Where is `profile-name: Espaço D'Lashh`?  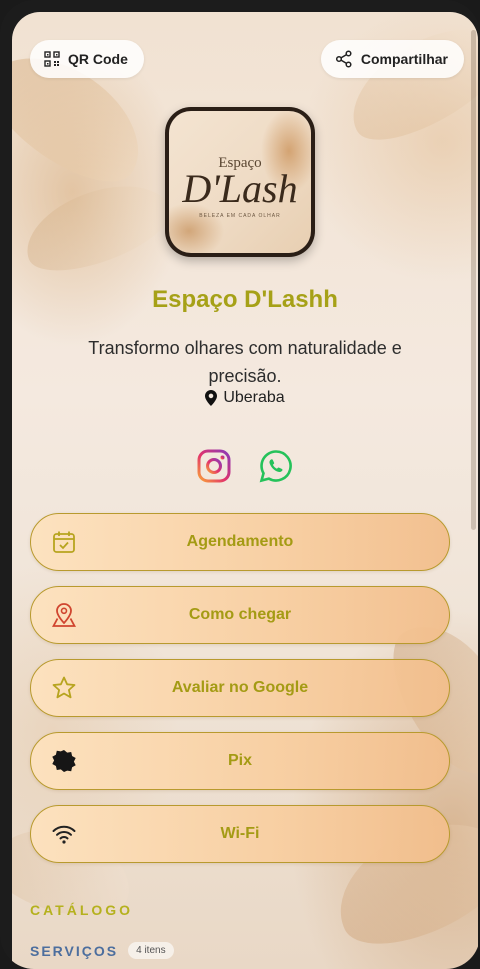
profile-name: Espaço D'Lashh is located at coordinates (245, 299).